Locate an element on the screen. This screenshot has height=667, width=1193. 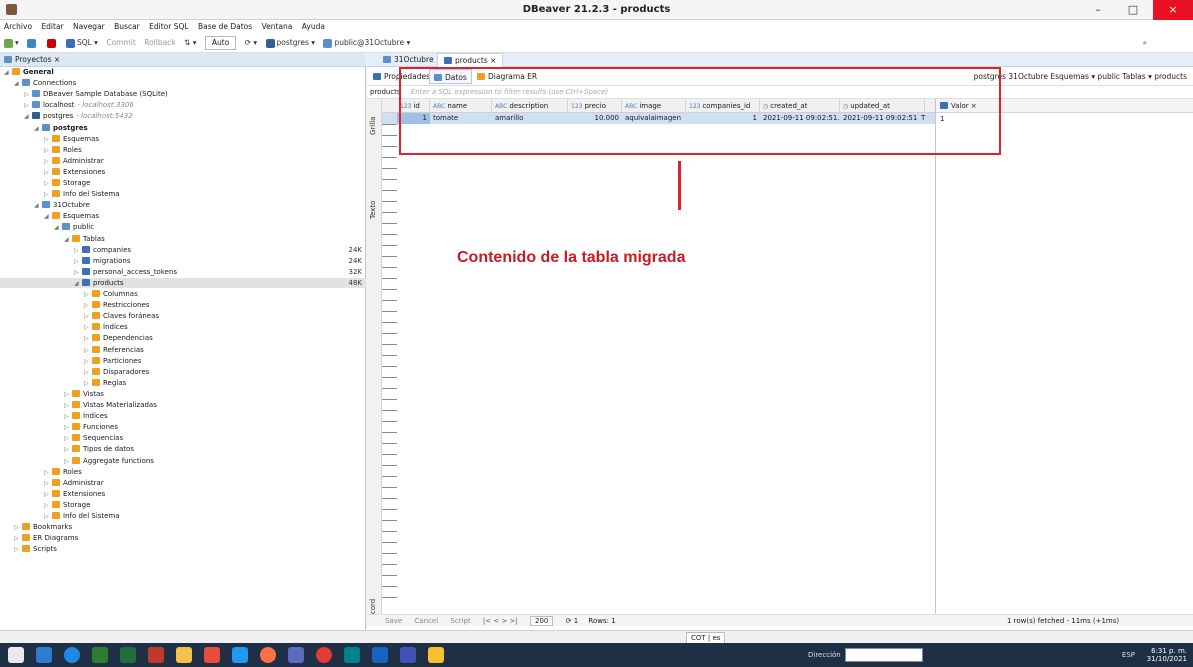
menu-editar: Editar is located at coordinates (52, 26).